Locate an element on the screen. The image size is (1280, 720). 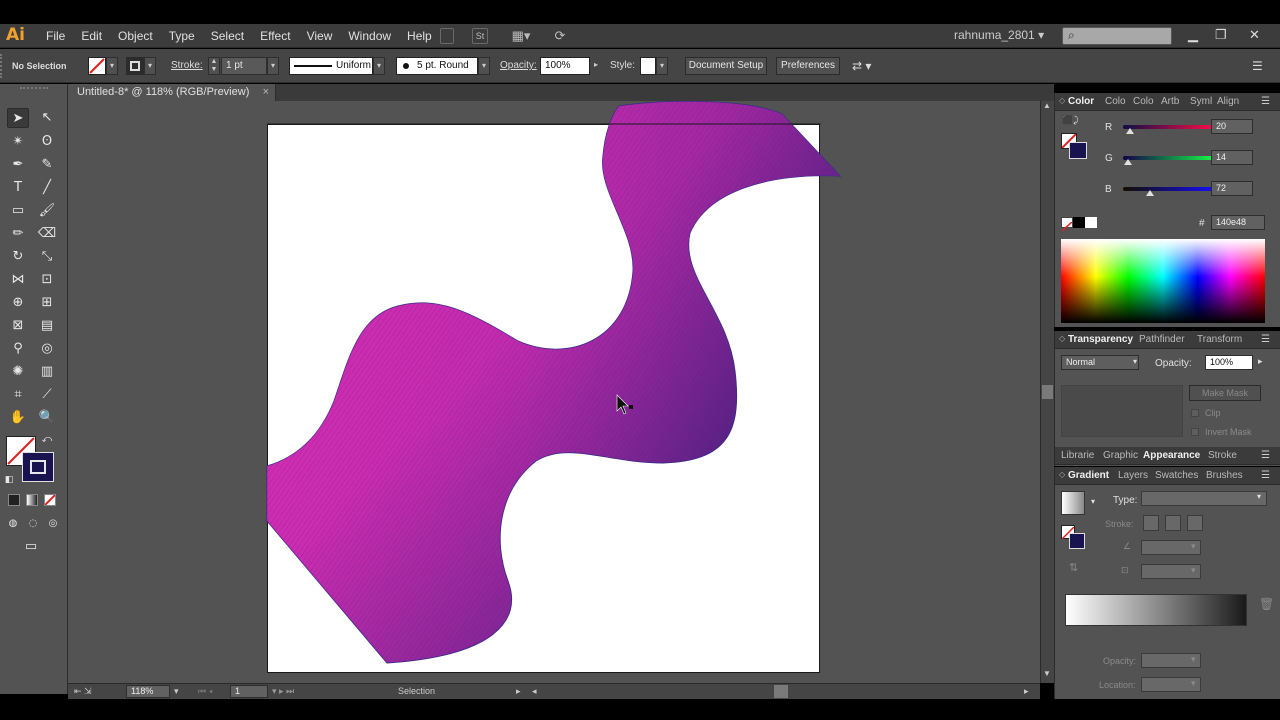
first-artboard-icon: ⏮ ◂ is located at coordinates (205, 691).